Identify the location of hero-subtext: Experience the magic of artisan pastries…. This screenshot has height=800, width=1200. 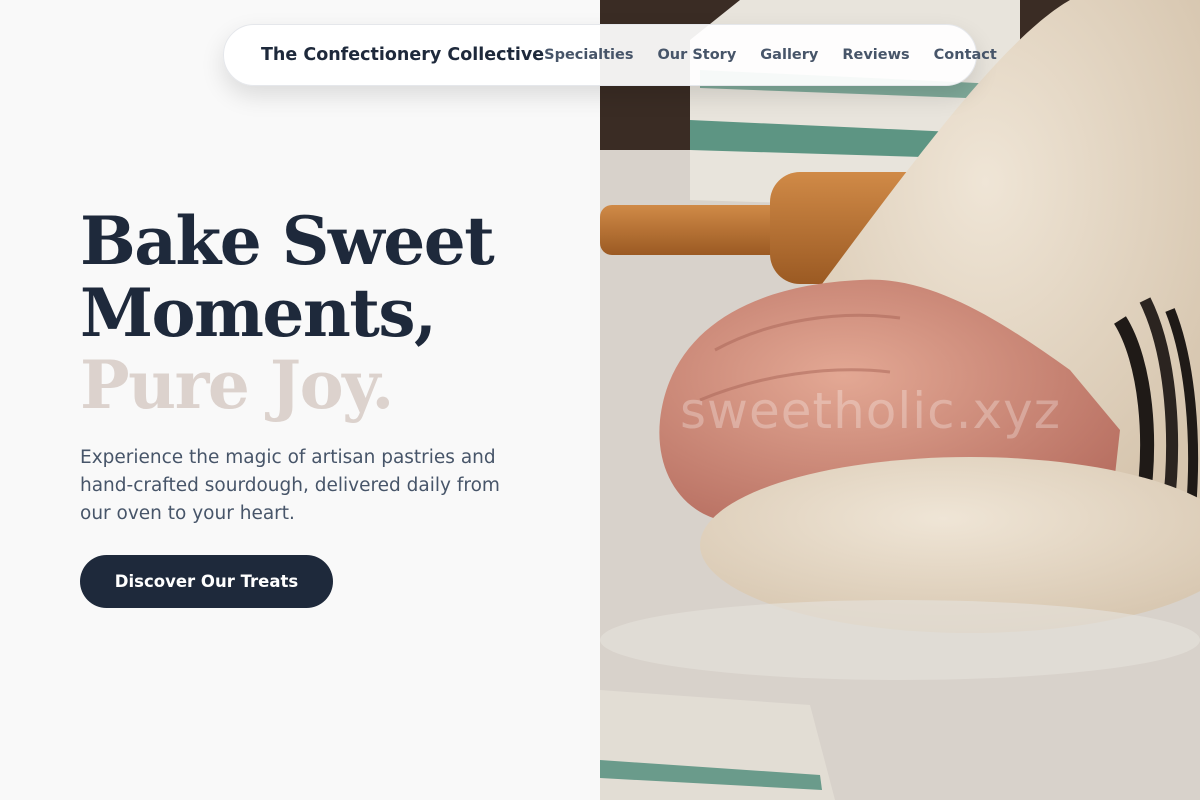
(290, 485).